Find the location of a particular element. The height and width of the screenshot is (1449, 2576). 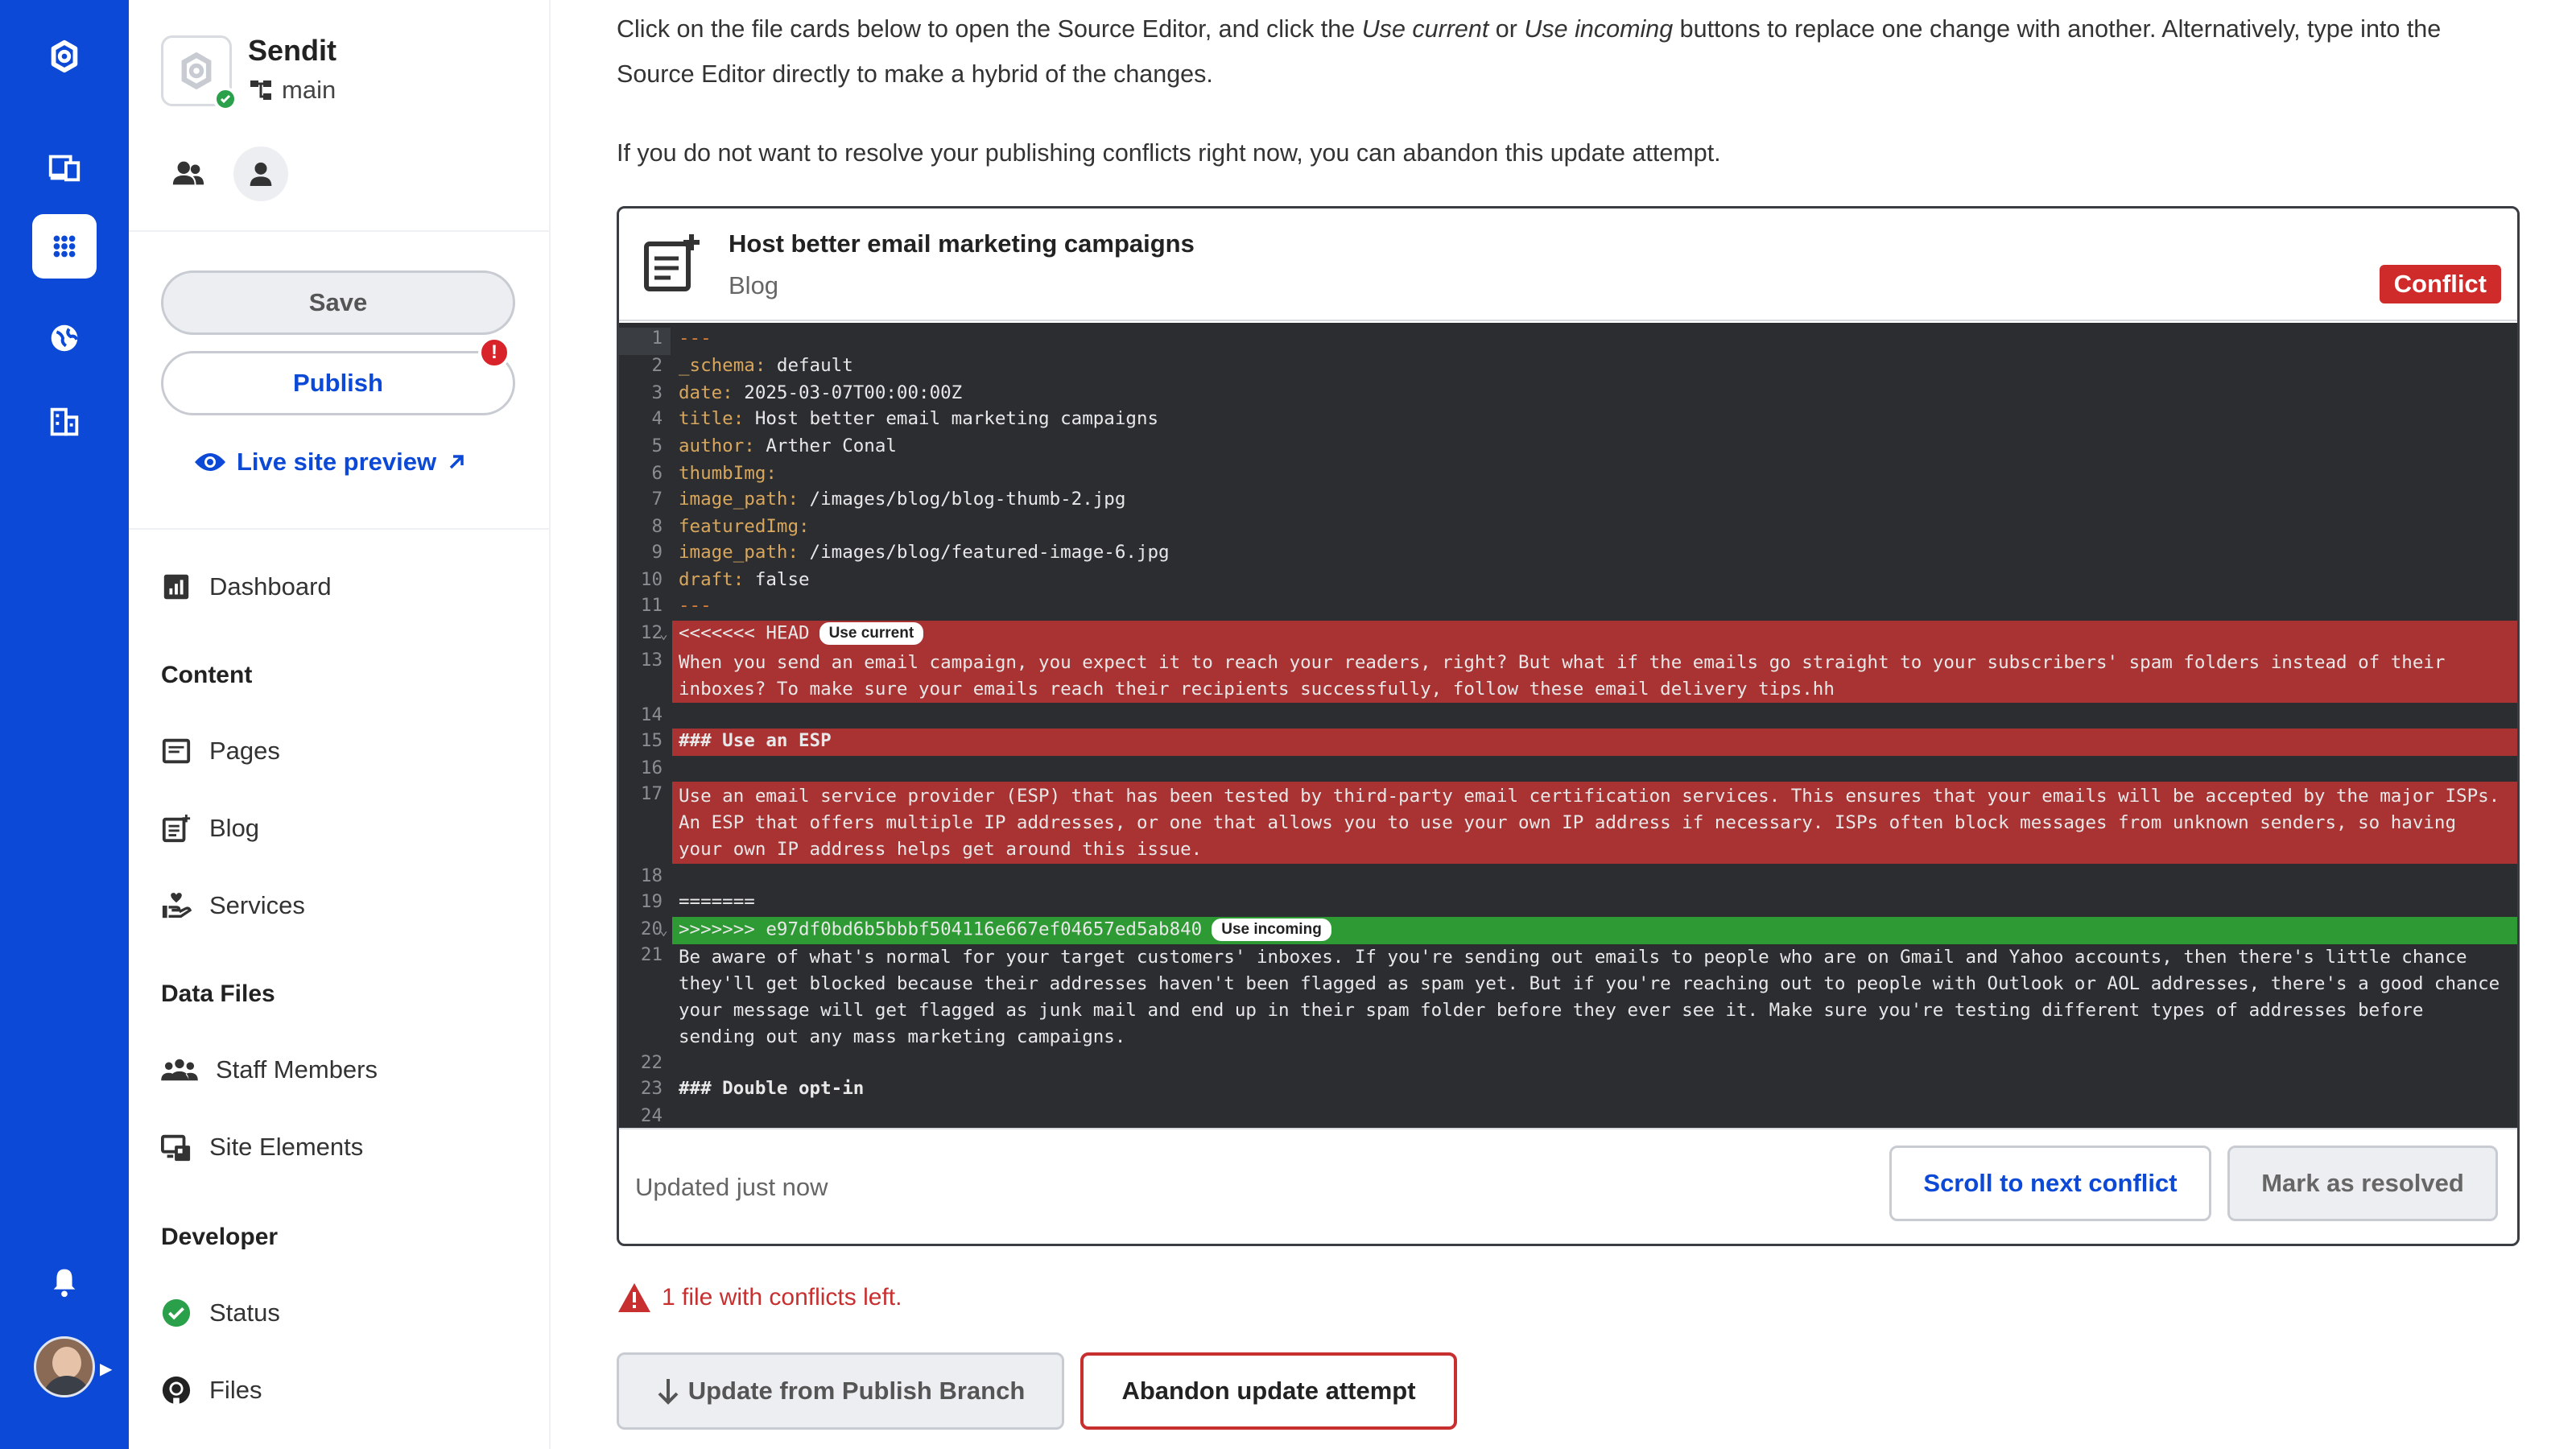

nav-dashboard-label: Dashboard is located at coordinates (270, 586).